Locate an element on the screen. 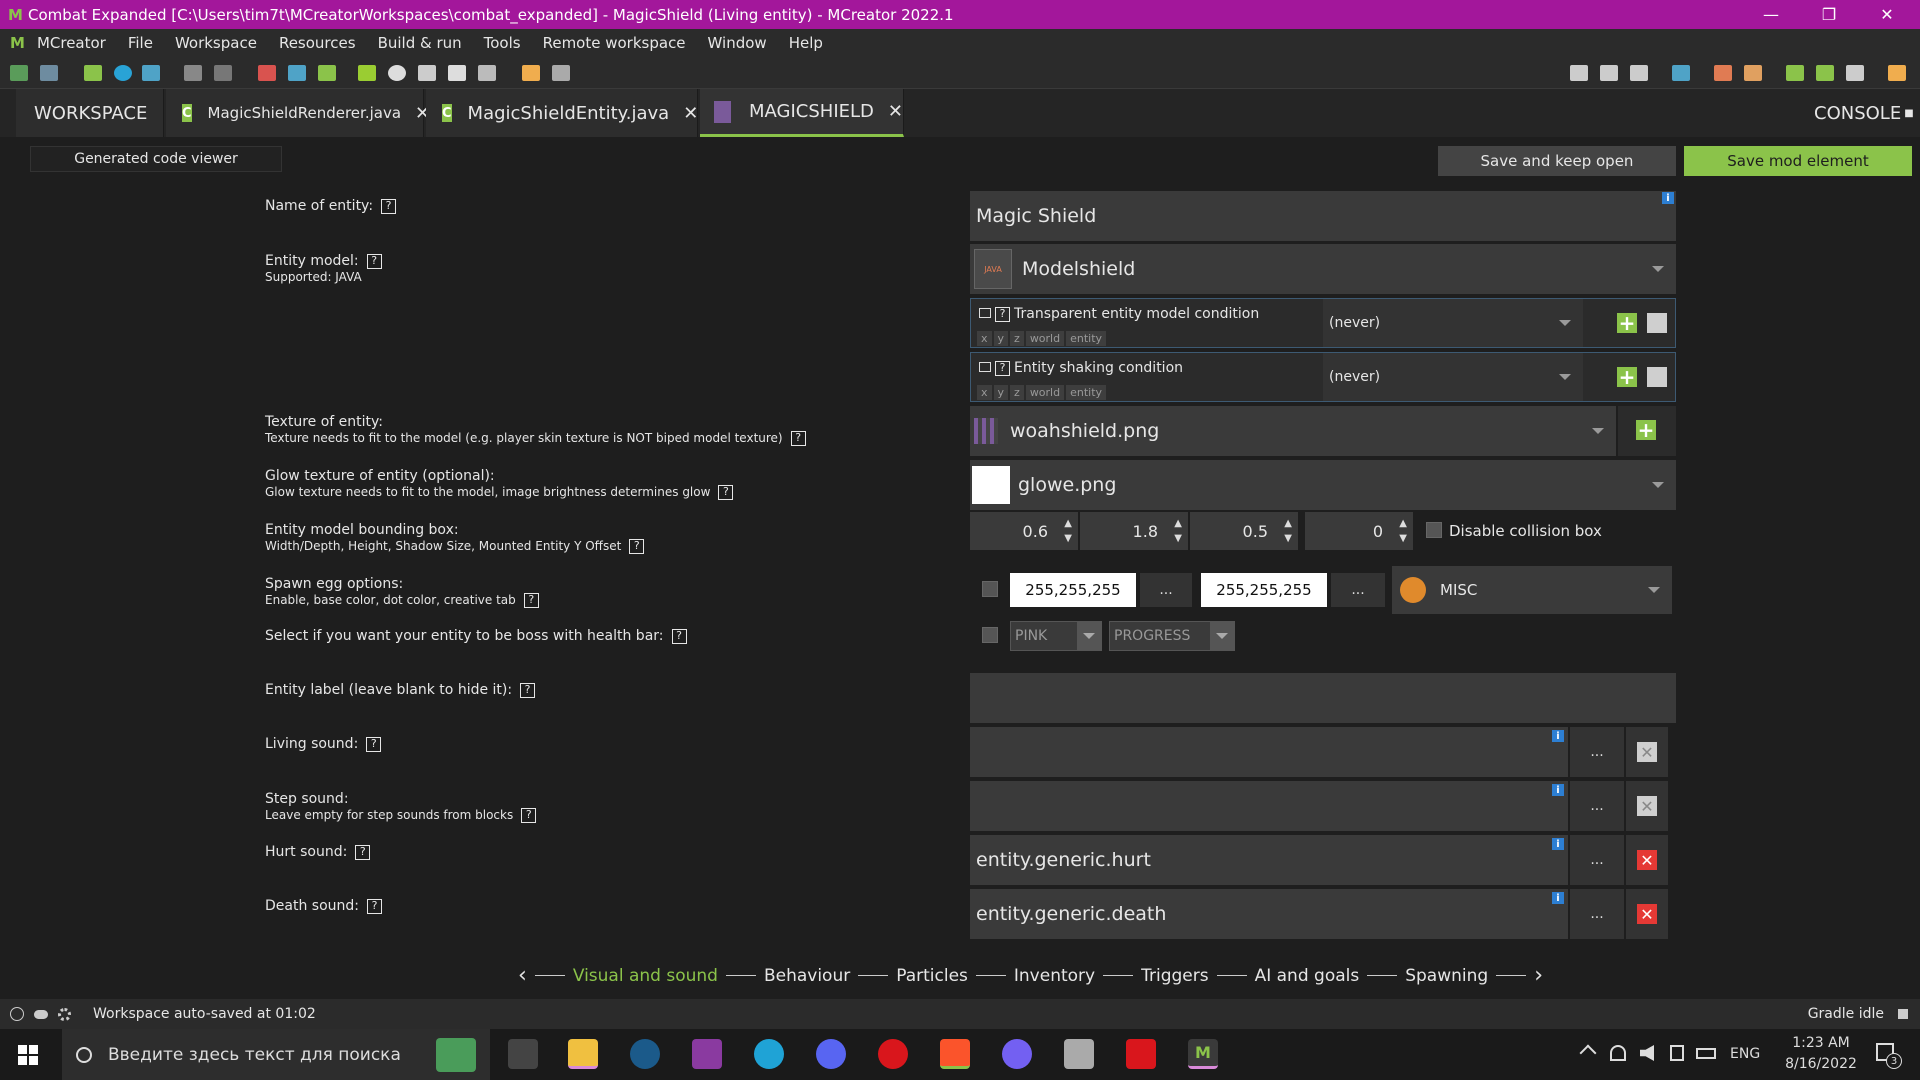  death-sound-field: entity.generic.death is located at coordinates (1269, 914).